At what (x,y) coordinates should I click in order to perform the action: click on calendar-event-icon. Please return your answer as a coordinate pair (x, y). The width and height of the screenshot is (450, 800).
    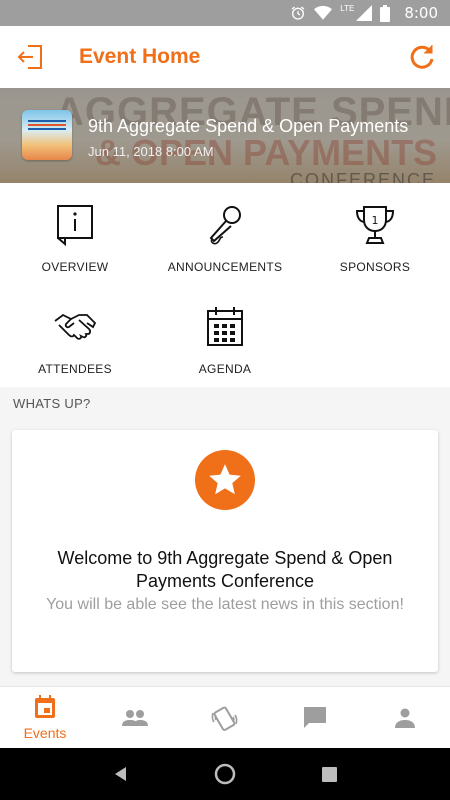
    Looking at the image, I should click on (45, 706).